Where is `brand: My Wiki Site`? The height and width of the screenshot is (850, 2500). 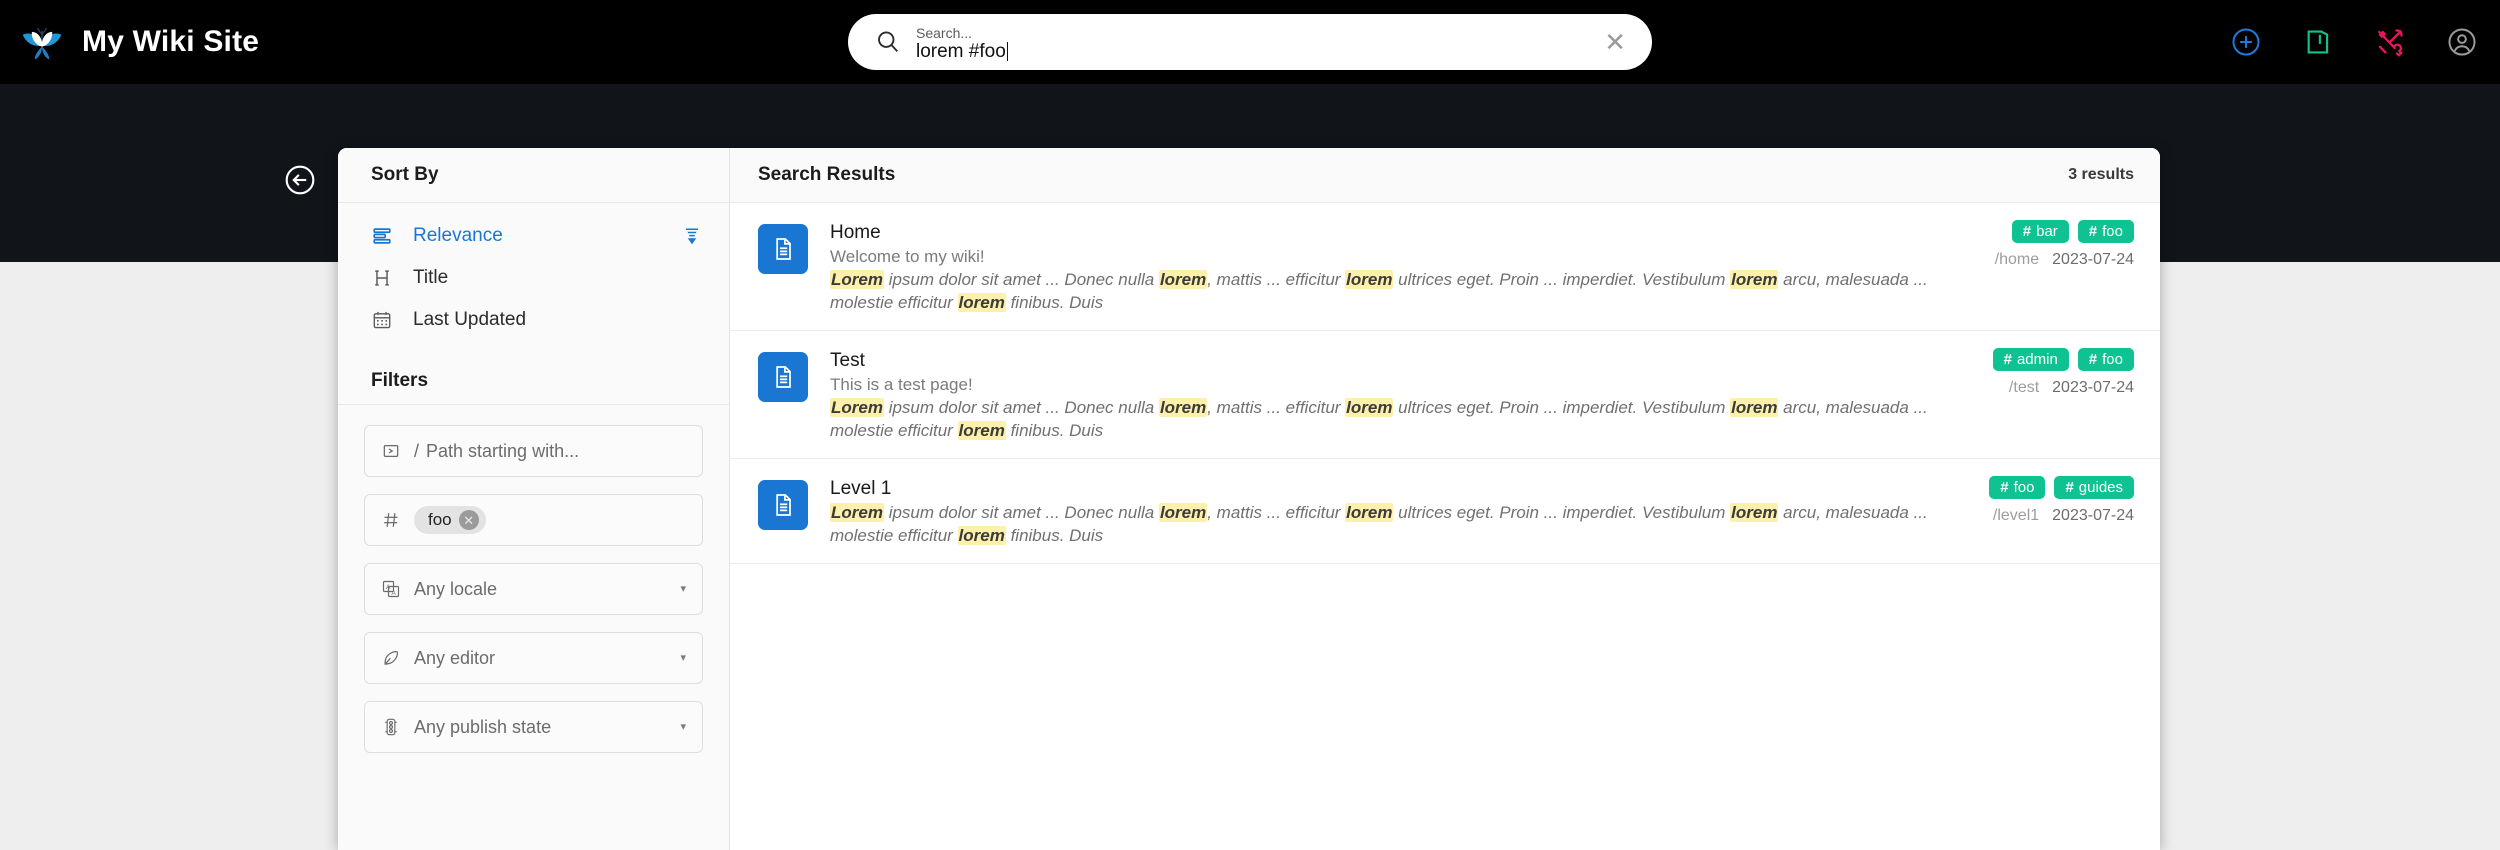
brand: My Wiki Site is located at coordinates (139, 42).